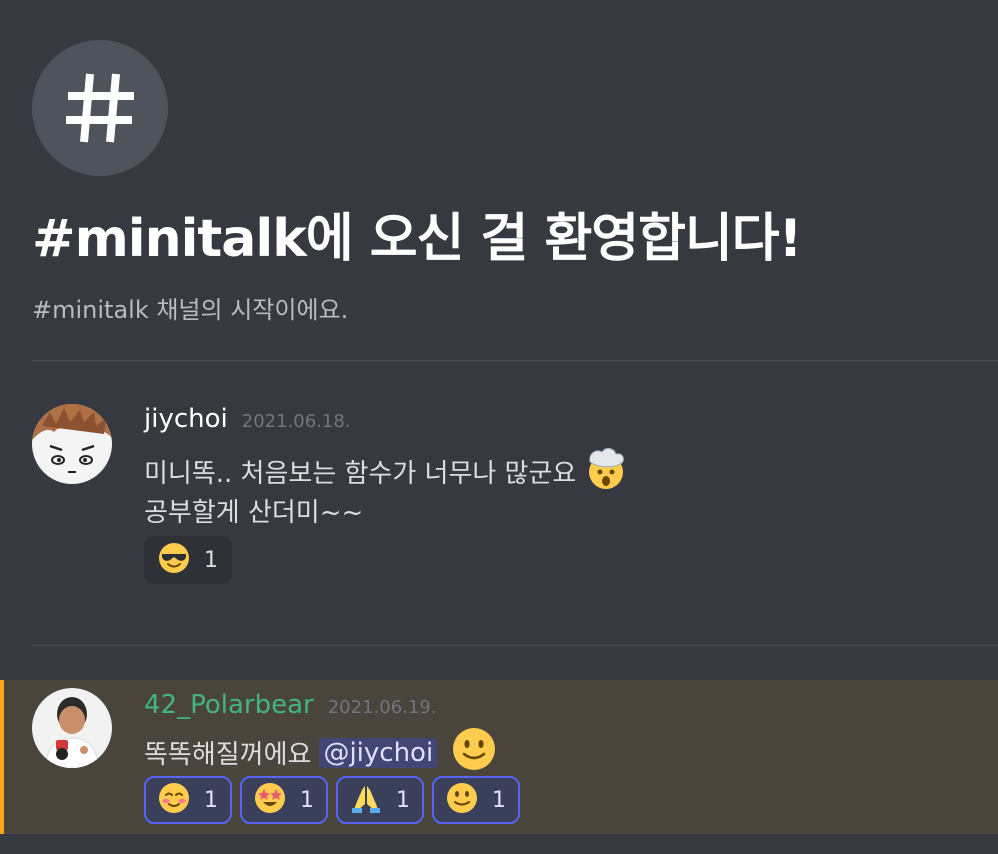 Image resolution: width=998 pixels, height=854 pixels. Describe the element at coordinates (332, 800) in the screenshot. I see `reaction-bar: 1 1 1 1` at that location.